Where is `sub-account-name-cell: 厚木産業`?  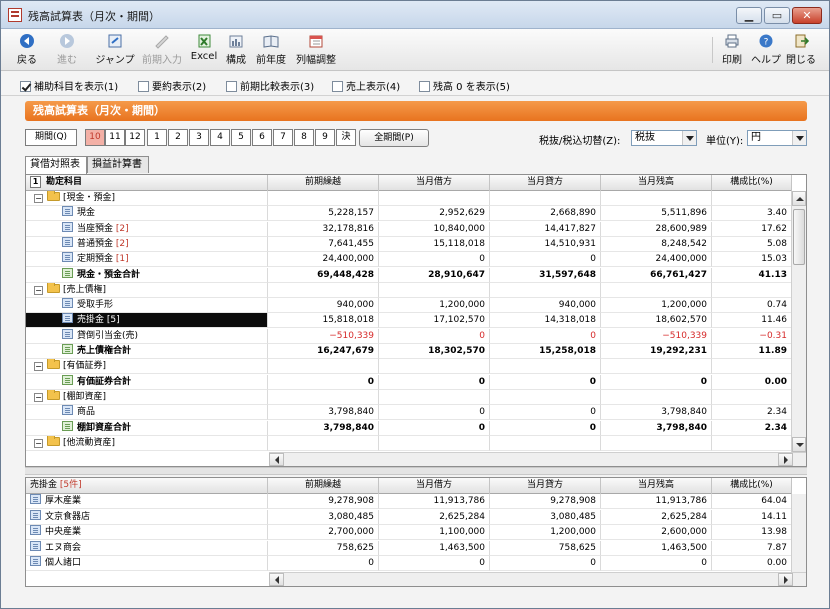 sub-account-name-cell: 厚木産業 is located at coordinates (147, 501).